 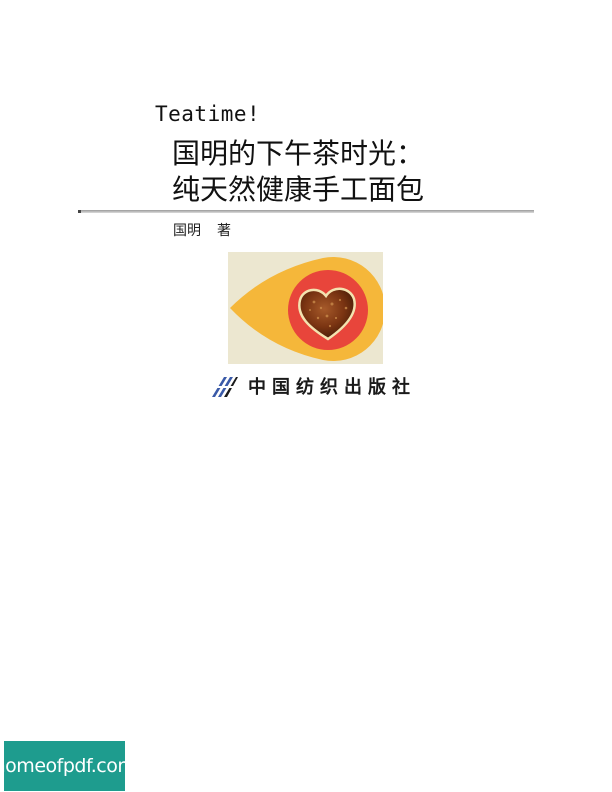 What do you see at coordinates (202, 230) in the screenshot?
I see `author-line: 国明著` at bounding box center [202, 230].